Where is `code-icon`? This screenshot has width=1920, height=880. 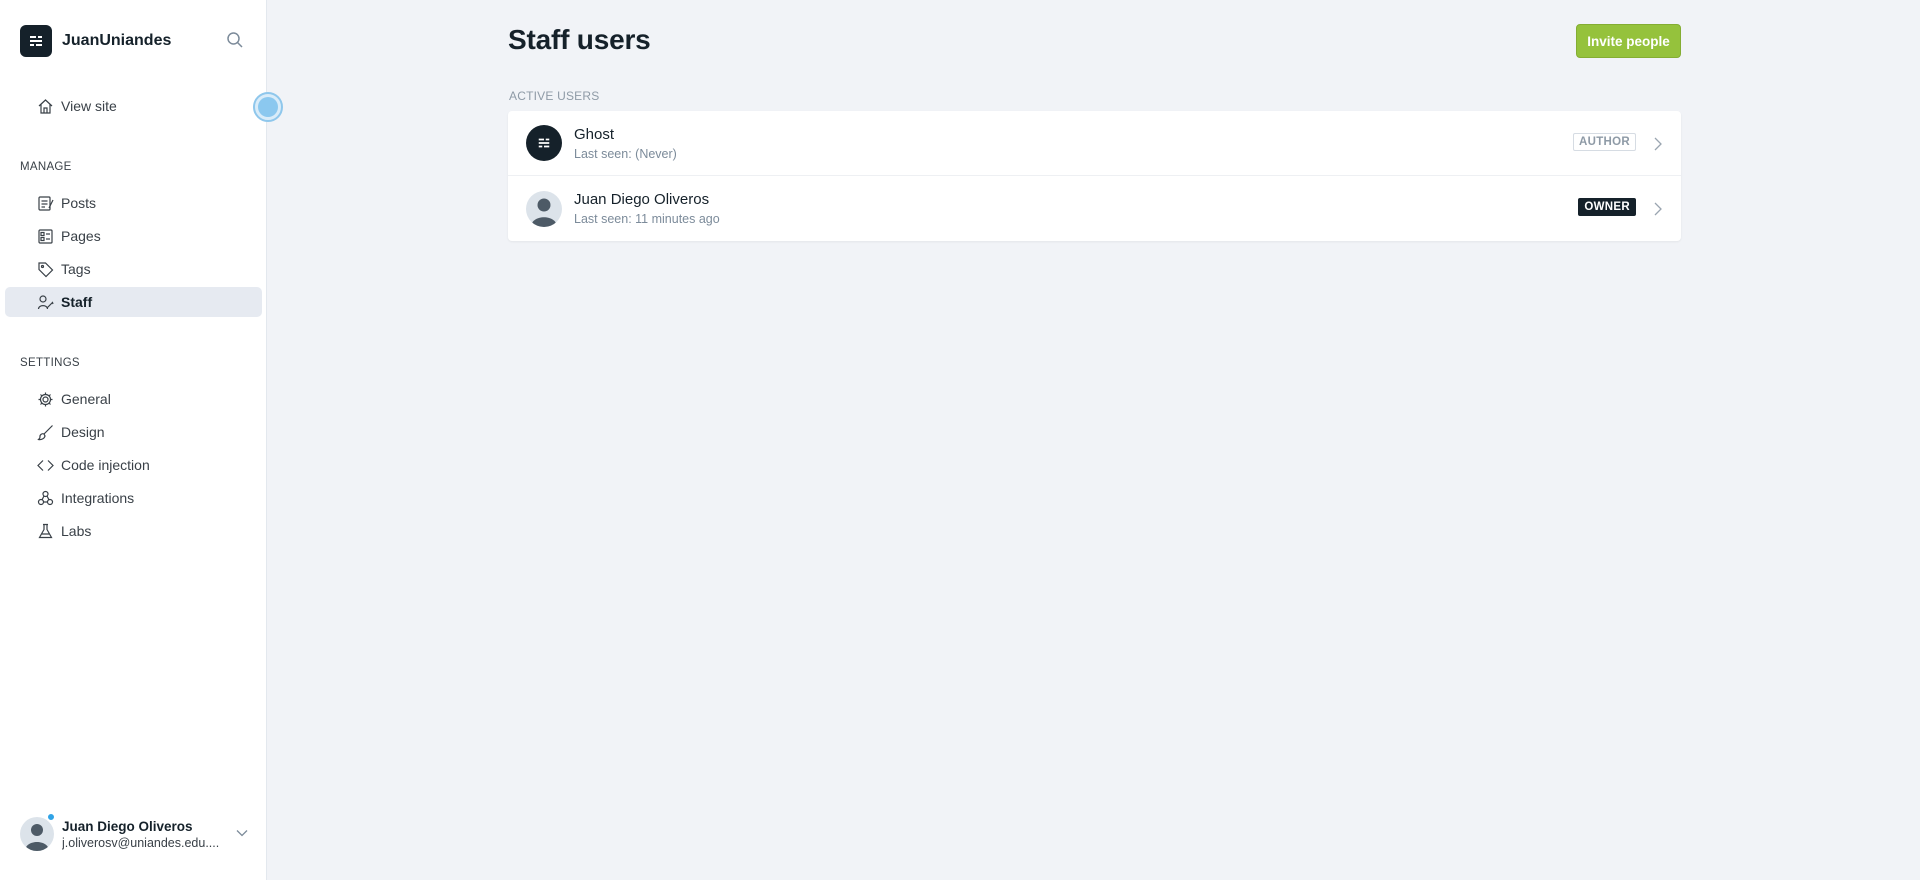 code-icon is located at coordinates (45, 465).